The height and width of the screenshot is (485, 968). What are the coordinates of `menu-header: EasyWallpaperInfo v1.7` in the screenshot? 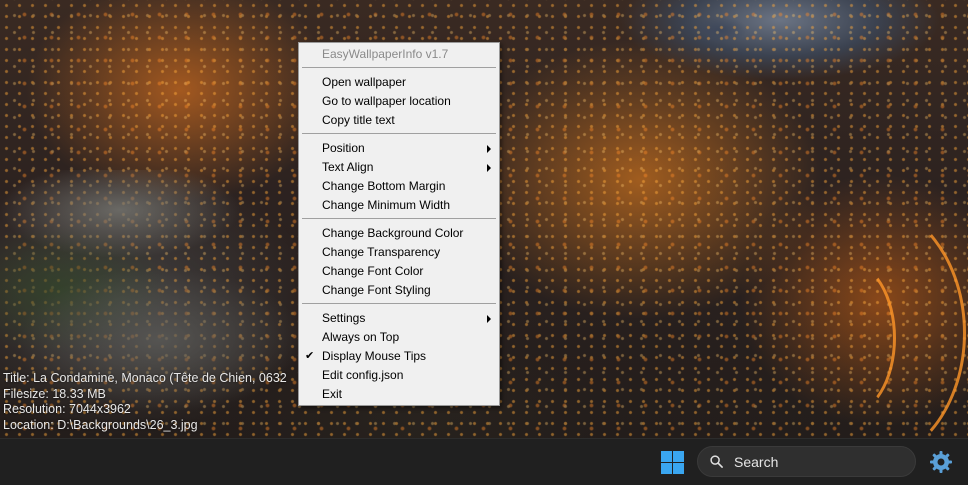 It's located at (399, 54).